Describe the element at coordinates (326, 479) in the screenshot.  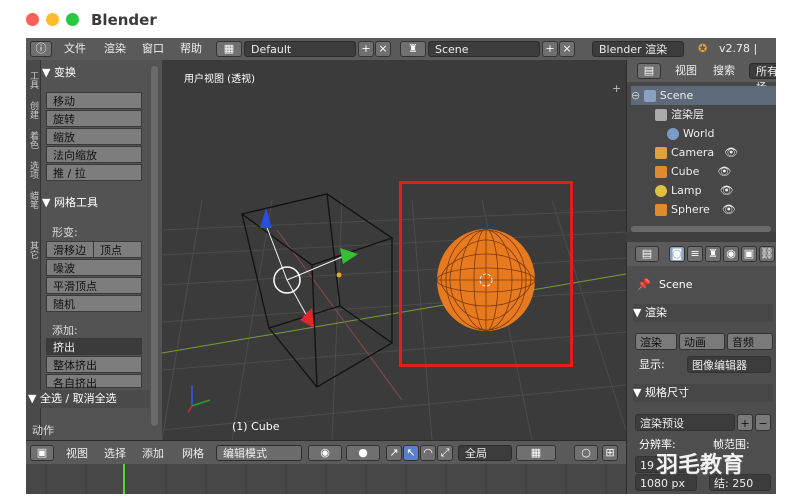
I see `timeline` at that location.